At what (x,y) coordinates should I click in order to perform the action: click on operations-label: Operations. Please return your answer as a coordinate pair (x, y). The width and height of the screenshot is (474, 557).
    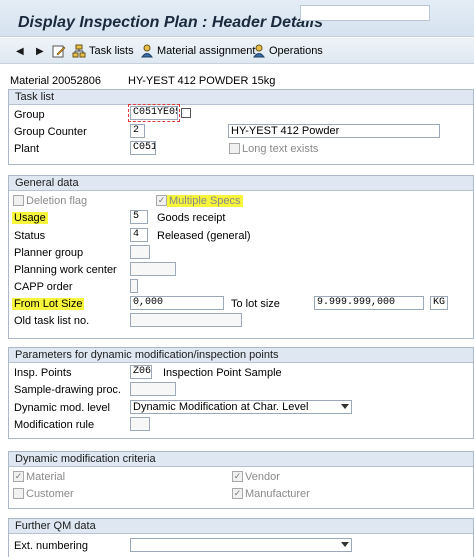
    Looking at the image, I should click on (296, 51).